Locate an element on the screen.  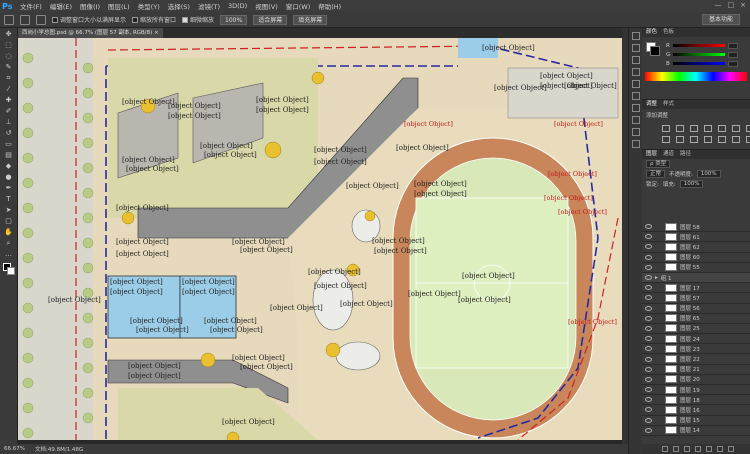
menu-3d: 3D(D) is located at coordinates (237, 6).